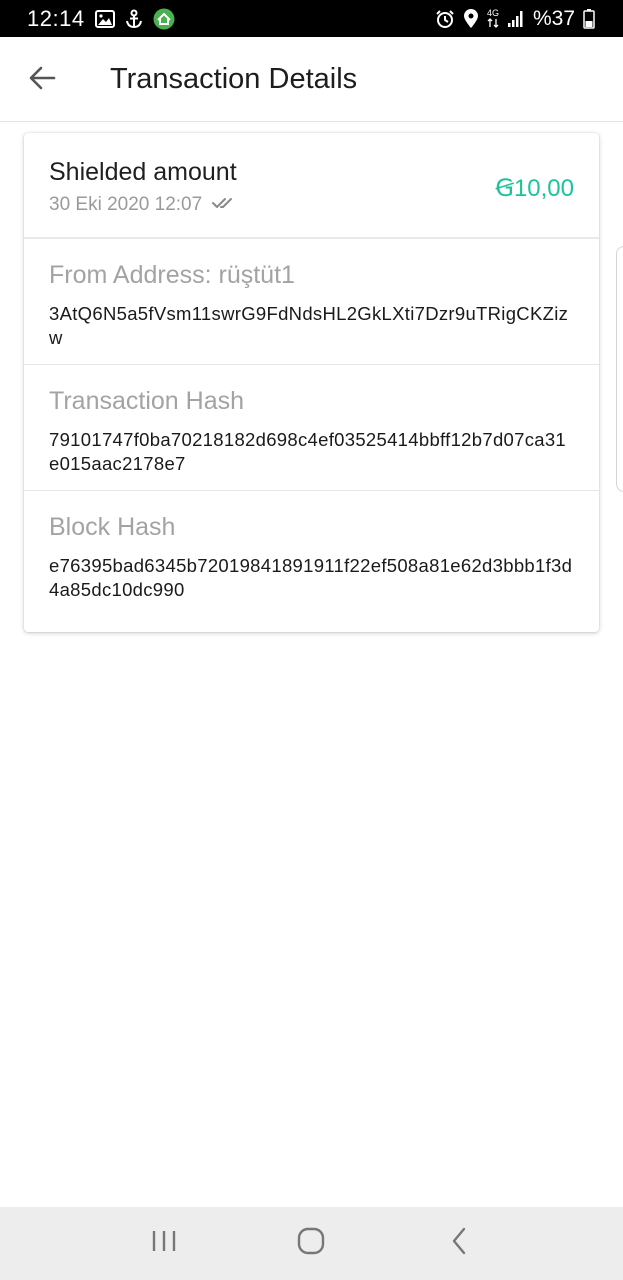 The height and width of the screenshot is (1280, 623). What do you see at coordinates (534, 188) in the screenshot?
I see `transaction-amount: Ꞡ10,00` at bounding box center [534, 188].